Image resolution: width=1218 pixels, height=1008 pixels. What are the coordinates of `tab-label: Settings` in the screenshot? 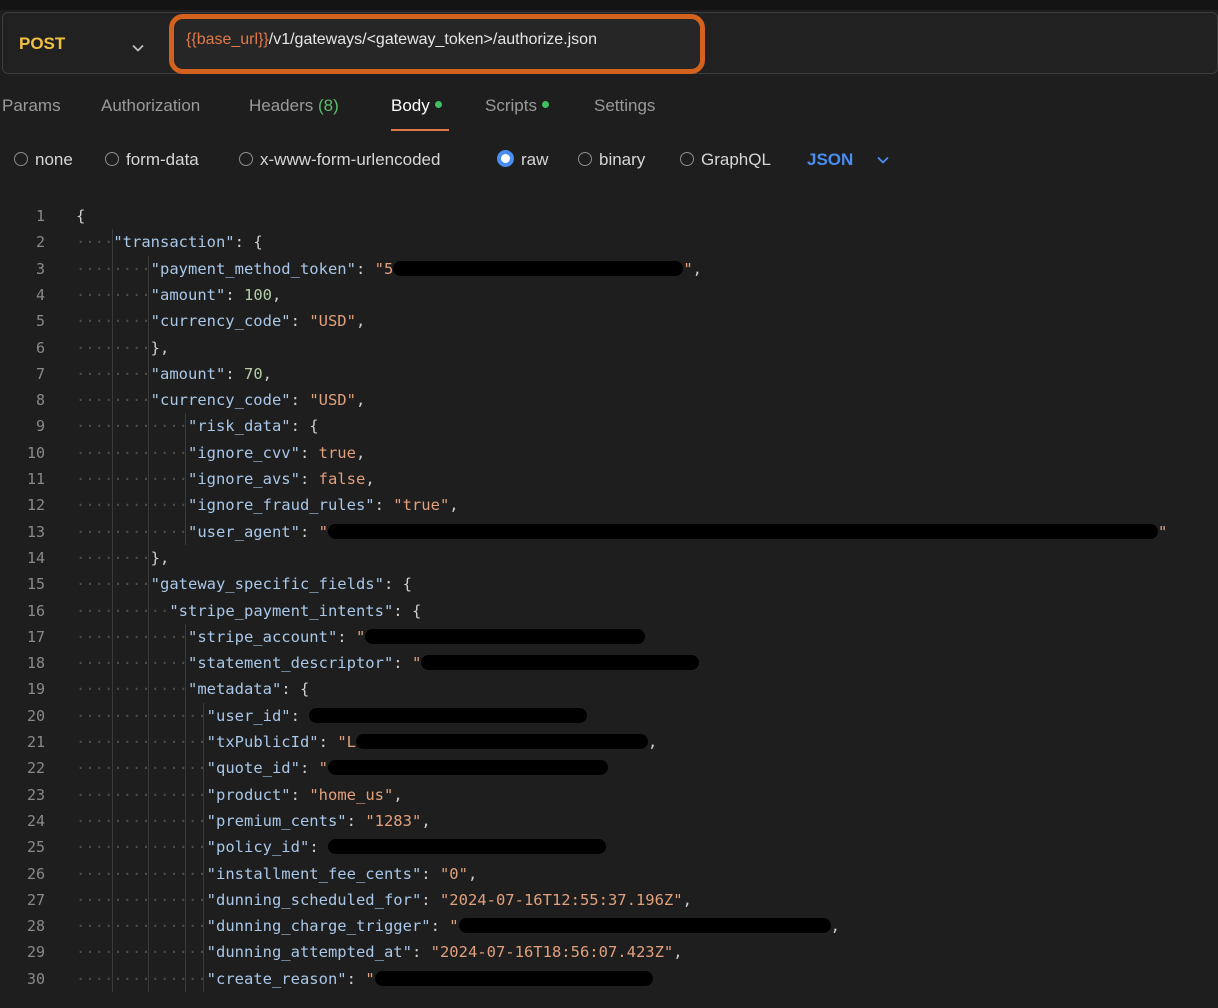 It's located at (625, 105).